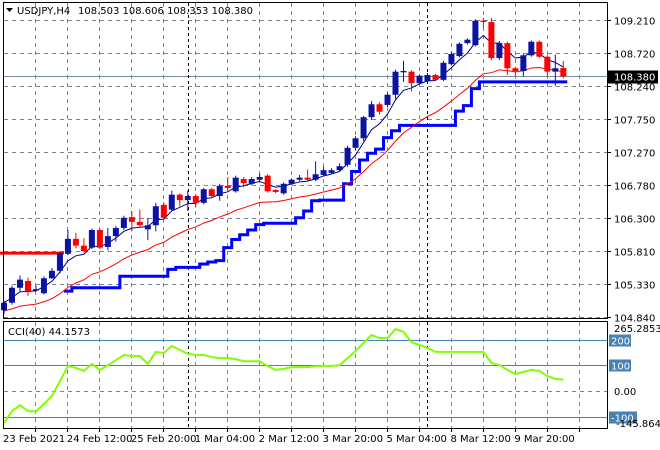  What do you see at coordinates (165, 11) in the screenshot?
I see `ohlc-values: 108.503 108.606 108.353 108.380` at bounding box center [165, 11].